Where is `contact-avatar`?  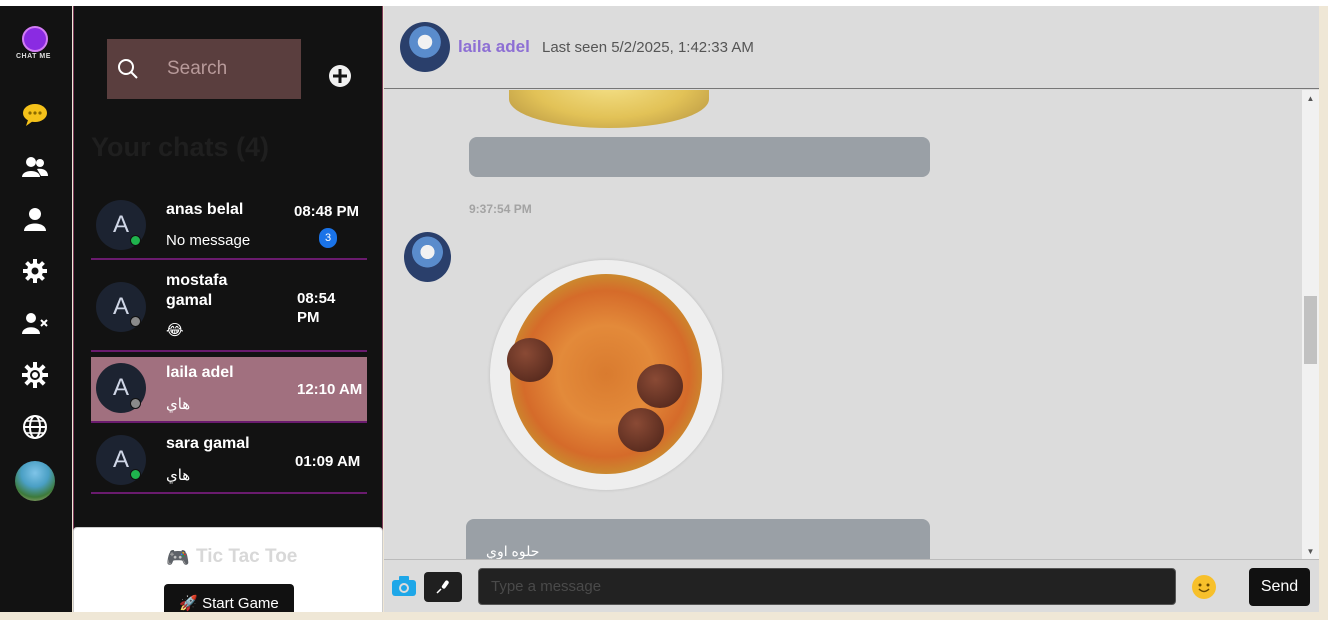
contact-avatar is located at coordinates (425, 47).